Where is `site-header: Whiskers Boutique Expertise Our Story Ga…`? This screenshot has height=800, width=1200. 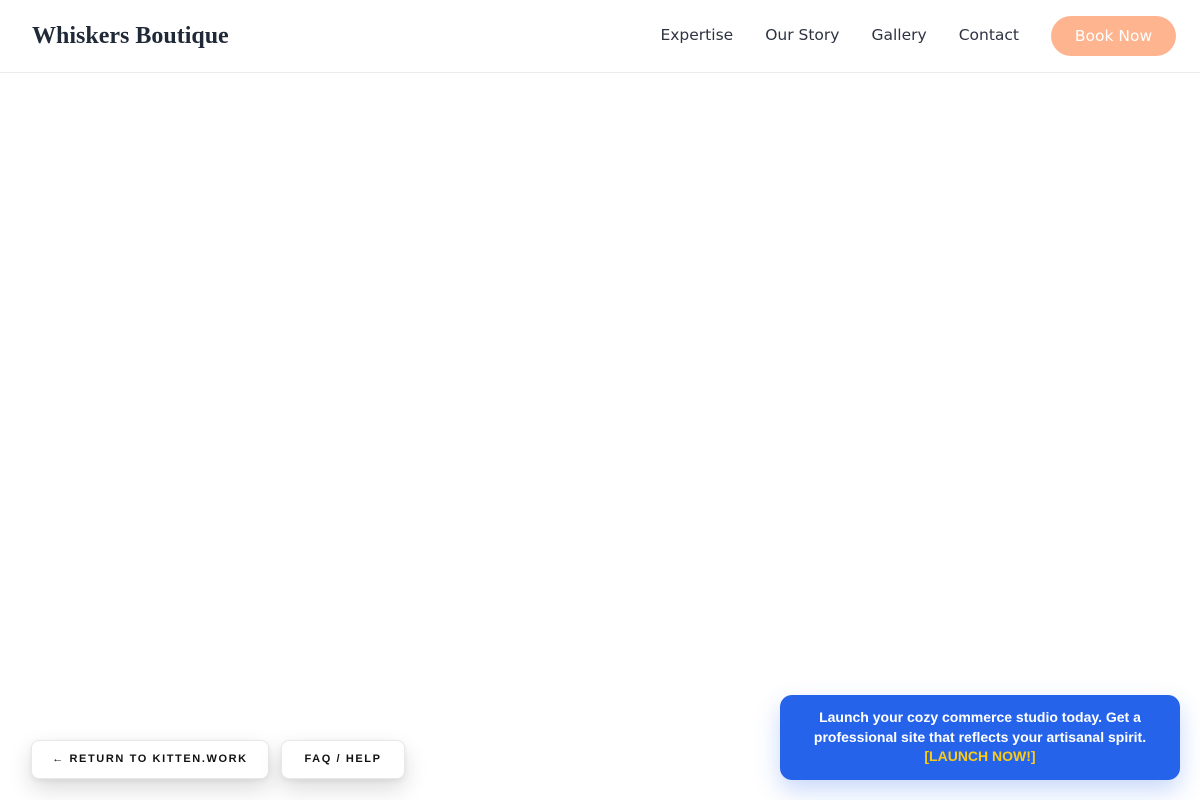 site-header: Whiskers Boutique Expertise Our Story Ga… is located at coordinates (600, 36).